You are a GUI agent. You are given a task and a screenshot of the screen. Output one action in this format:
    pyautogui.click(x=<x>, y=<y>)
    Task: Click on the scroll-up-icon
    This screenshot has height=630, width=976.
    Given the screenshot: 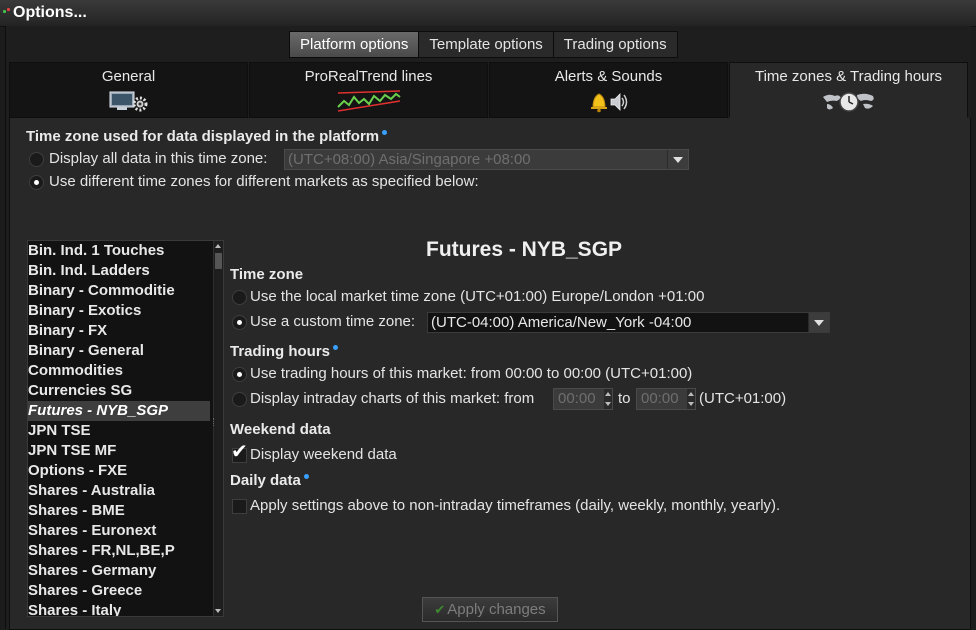 What is the action you would take?
    pyautogui.click(x=218, y=246)
    